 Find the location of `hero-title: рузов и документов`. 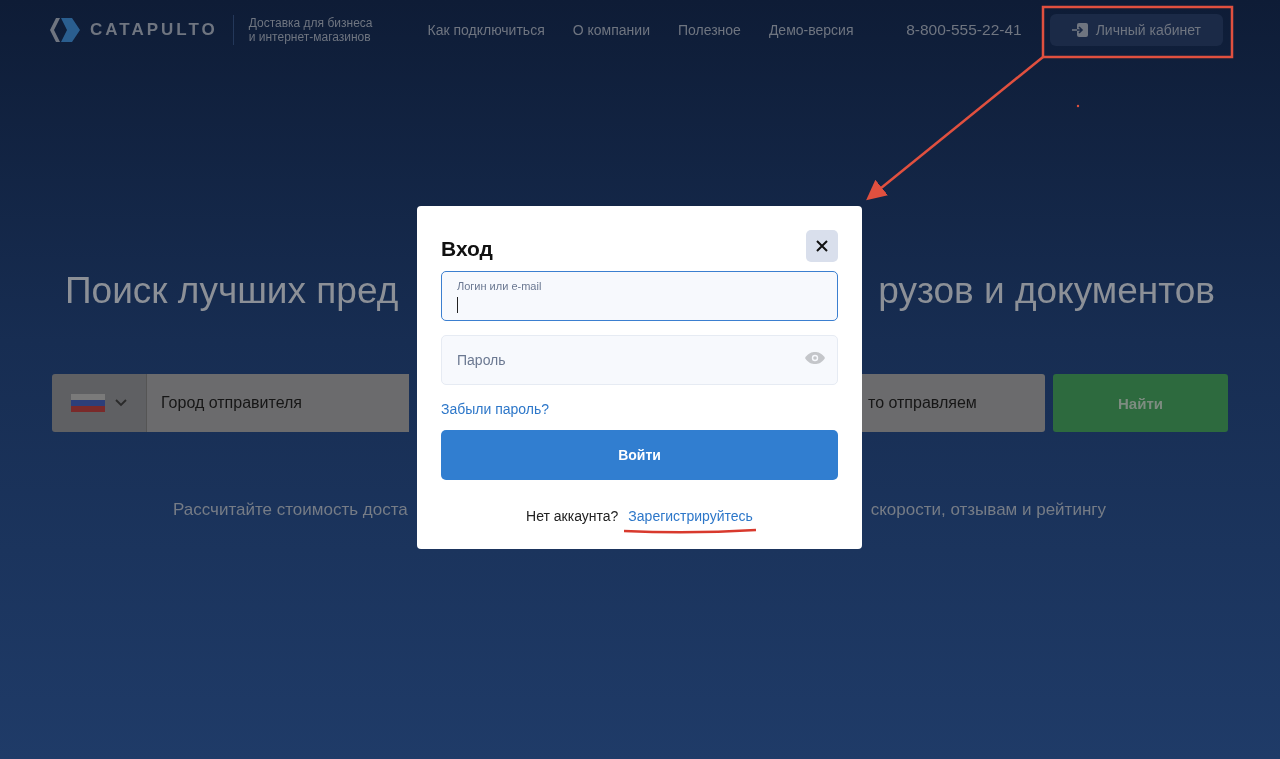

hero-title: рузов и документов is located at coordinates (1046, 291).